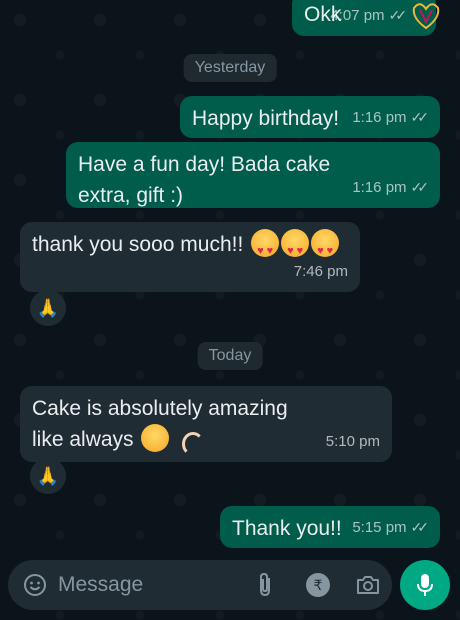 This screenshot has height=620, width=460. What do you see at coordinates (230, 68) in the screenshot?
I see `date-separator: Yesterday` at bounding box center [230, 68].